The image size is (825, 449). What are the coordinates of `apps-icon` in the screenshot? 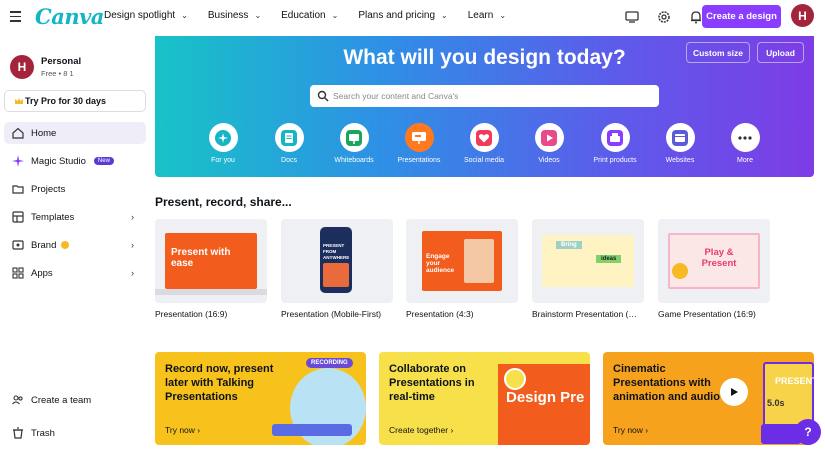 It's located at (18, 273).